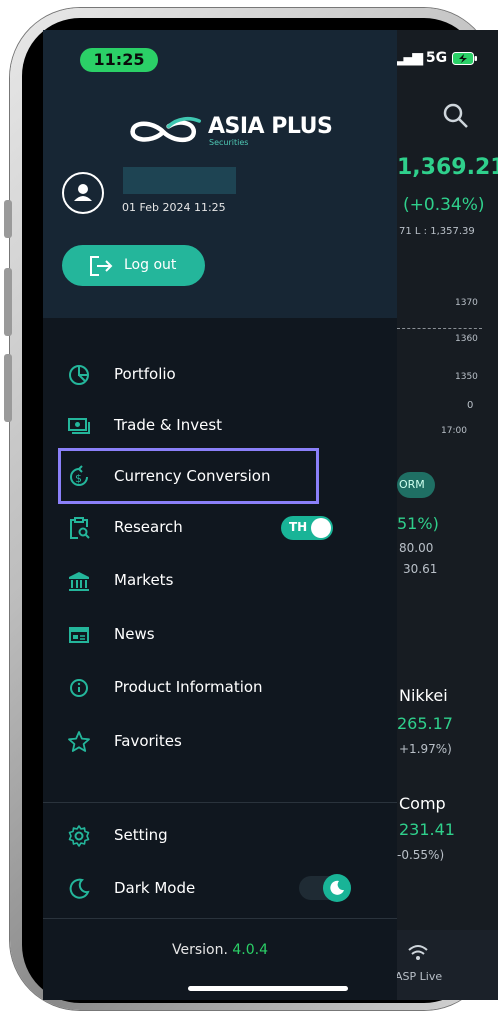 The image size is (498, 1015). I want to click on money-icon, so click(79, 426).